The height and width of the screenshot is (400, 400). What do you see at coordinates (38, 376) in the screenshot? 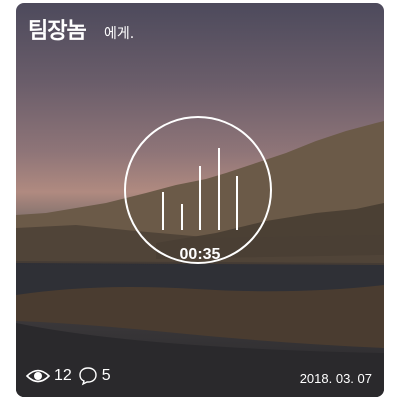
I see `eye-icon` at bounding box center [38, 376].